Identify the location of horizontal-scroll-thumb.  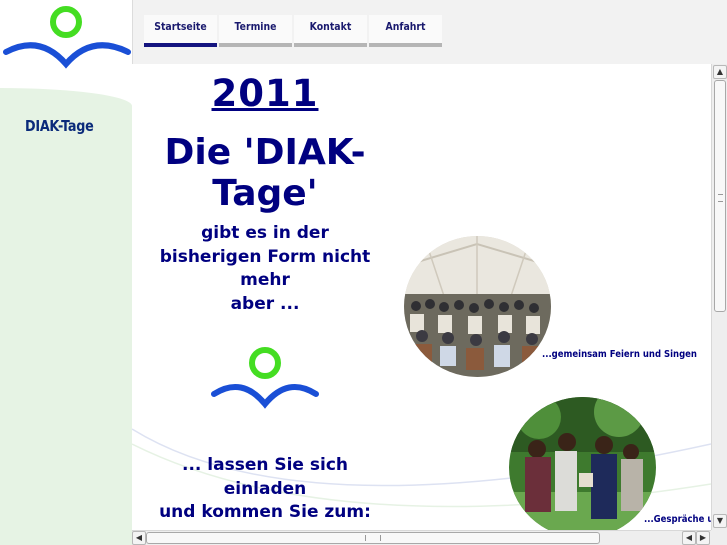
(373, 538).